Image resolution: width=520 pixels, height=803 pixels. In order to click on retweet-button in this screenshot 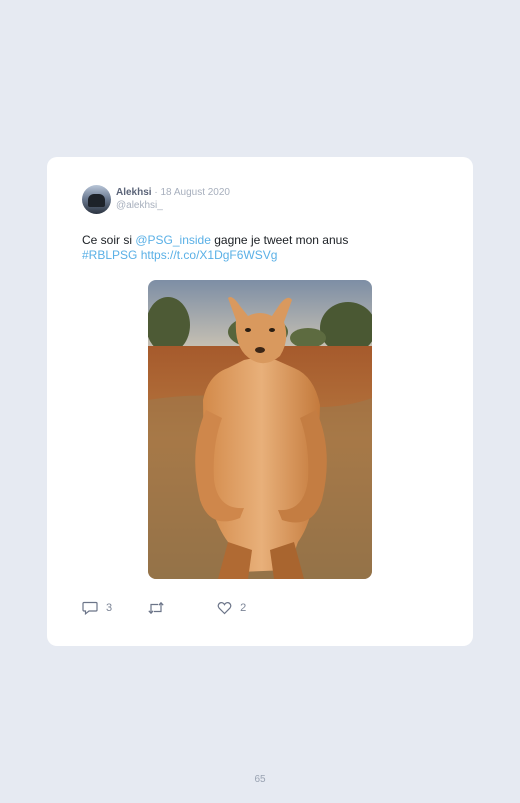, I will do `click(156, 608)`.